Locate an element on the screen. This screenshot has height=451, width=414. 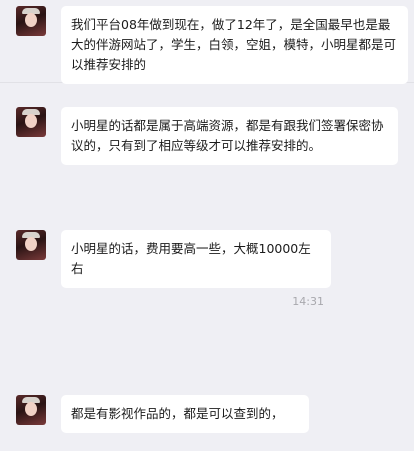
timestamp: 14:31 is located at coordinates (308, 301).